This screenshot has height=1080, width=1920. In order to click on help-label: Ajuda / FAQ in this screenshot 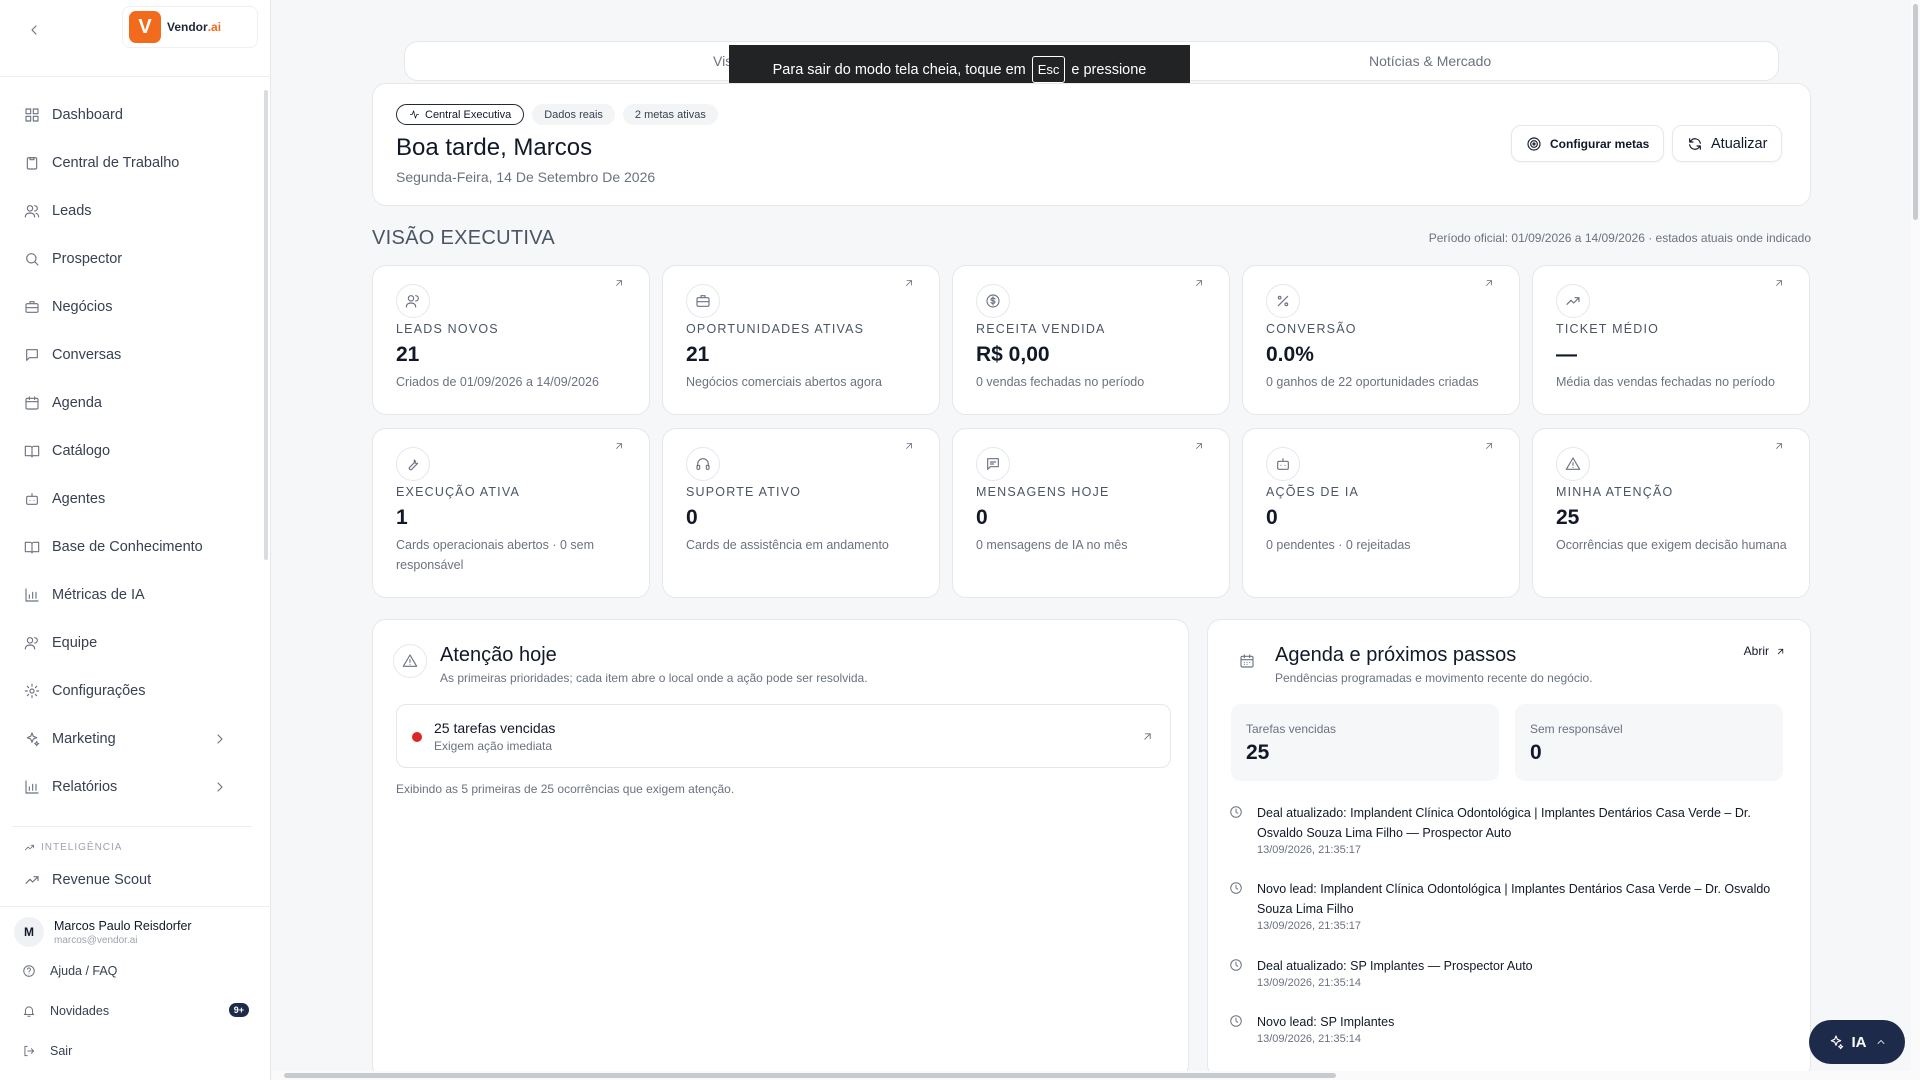, I will do `click(84, 971)`.